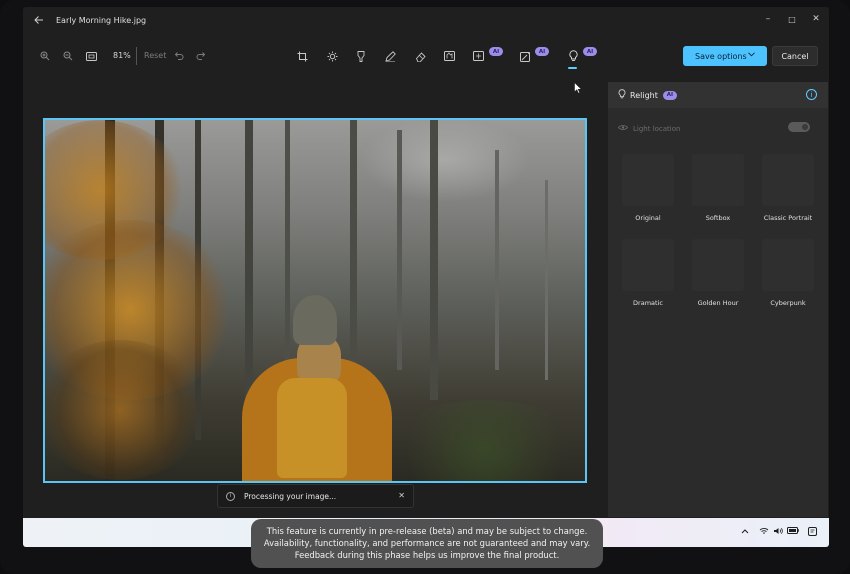 The height and width of the screenshot is (574, 850). Describe the element at coordinates (155, 55) in the screenshot. I see `reset-button: Reset` at that location.